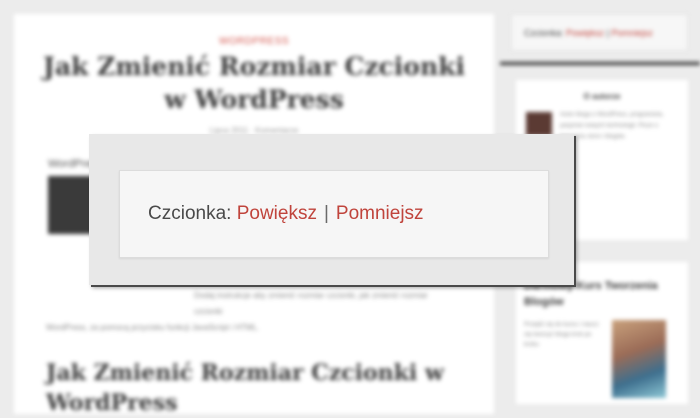 This screenshot has width=700, height=418. Describe the element at coordinates (334, 214) in the screenshot. I see `font-size-widget: Czcionka: Powiększ | Pomniejsz` at that location.